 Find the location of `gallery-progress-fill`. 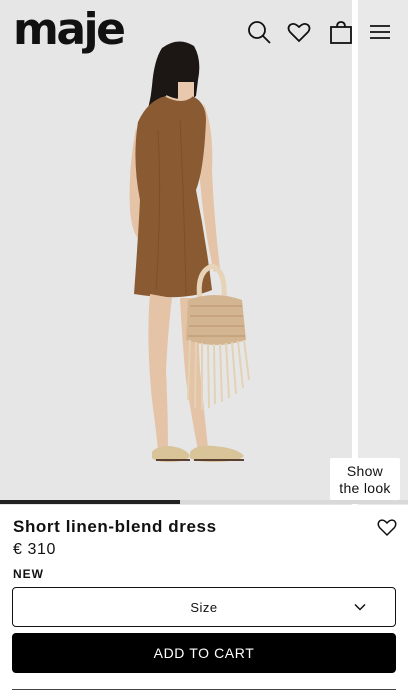

gallery-progress-fill is located at coordinates (90, 502).